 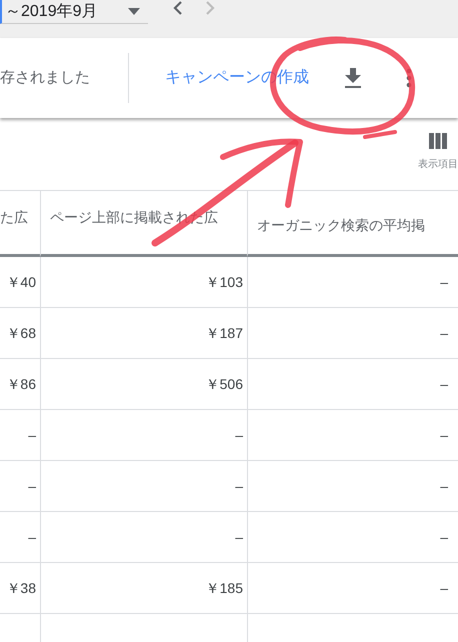 What do you see at coordinates (20, 224) in the screenshot?
I see `column-header: た広` at bounding box center [20, 224].